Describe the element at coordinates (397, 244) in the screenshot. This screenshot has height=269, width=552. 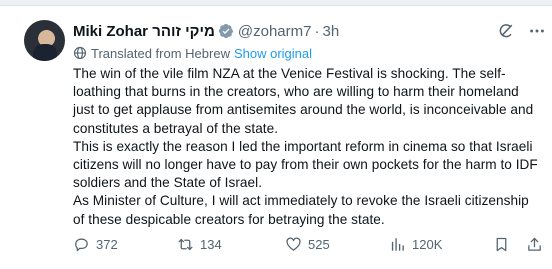
I see `views-icon` at that location.